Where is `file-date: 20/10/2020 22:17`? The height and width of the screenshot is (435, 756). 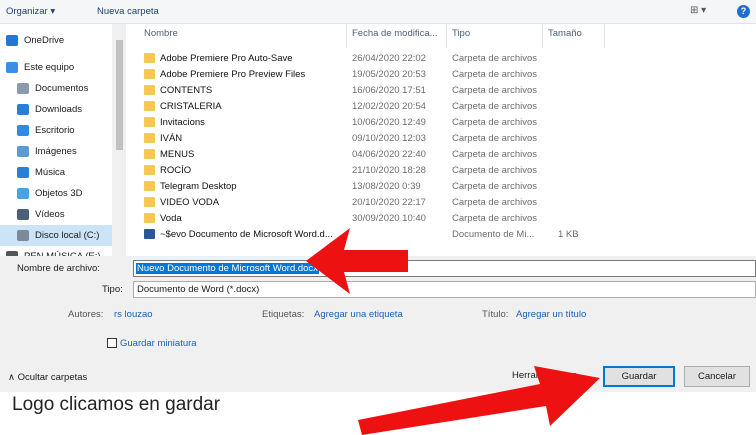 file-date: 20/10/2020 22:17 is located at coordinates (389, 202).